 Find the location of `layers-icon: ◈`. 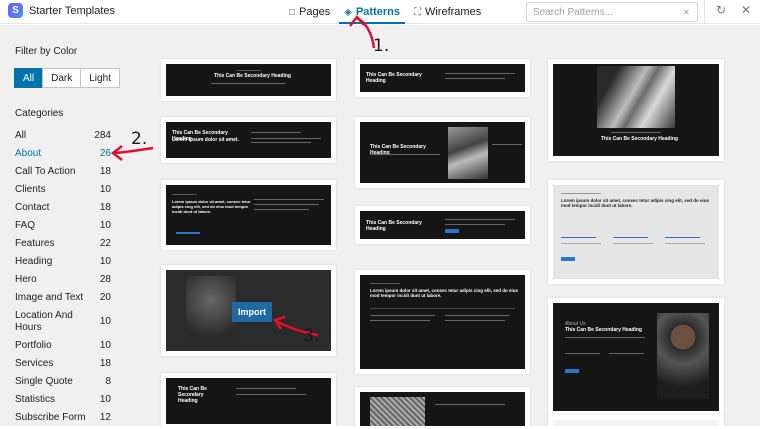

layers-icon: ◈ is located at coordinates (348, 12).